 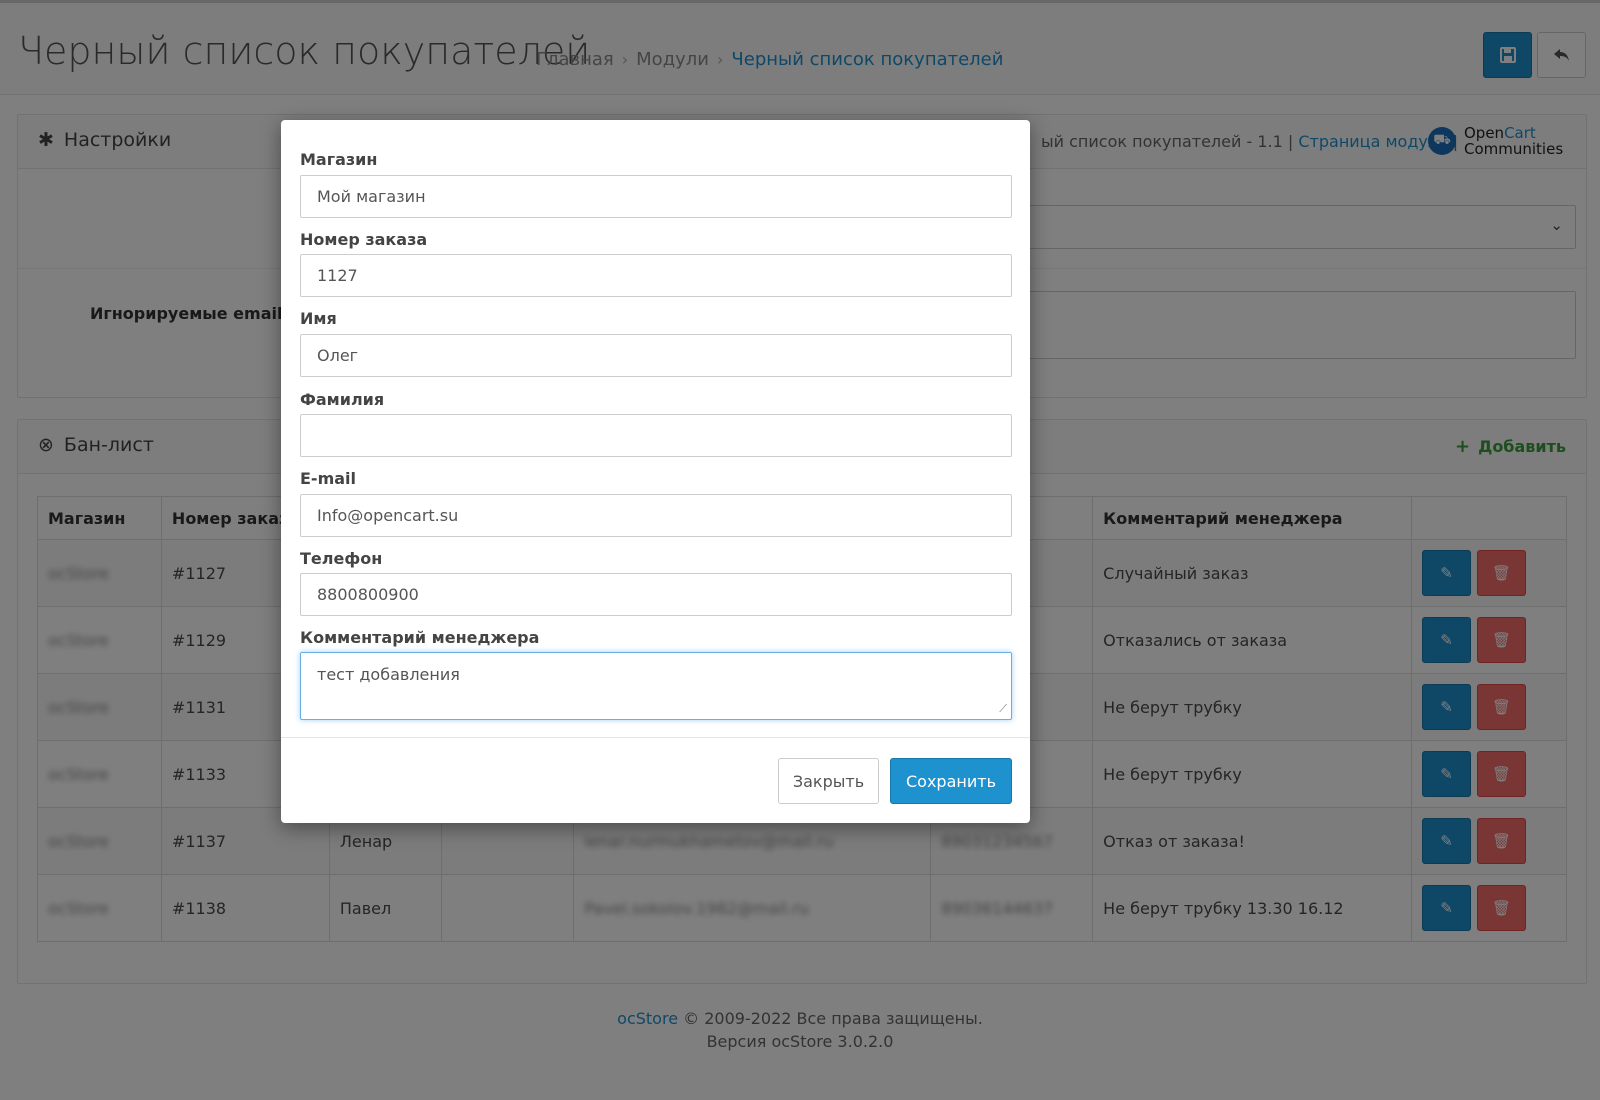 I want to click on email-label: E-mail, so click(x=328, y=478).